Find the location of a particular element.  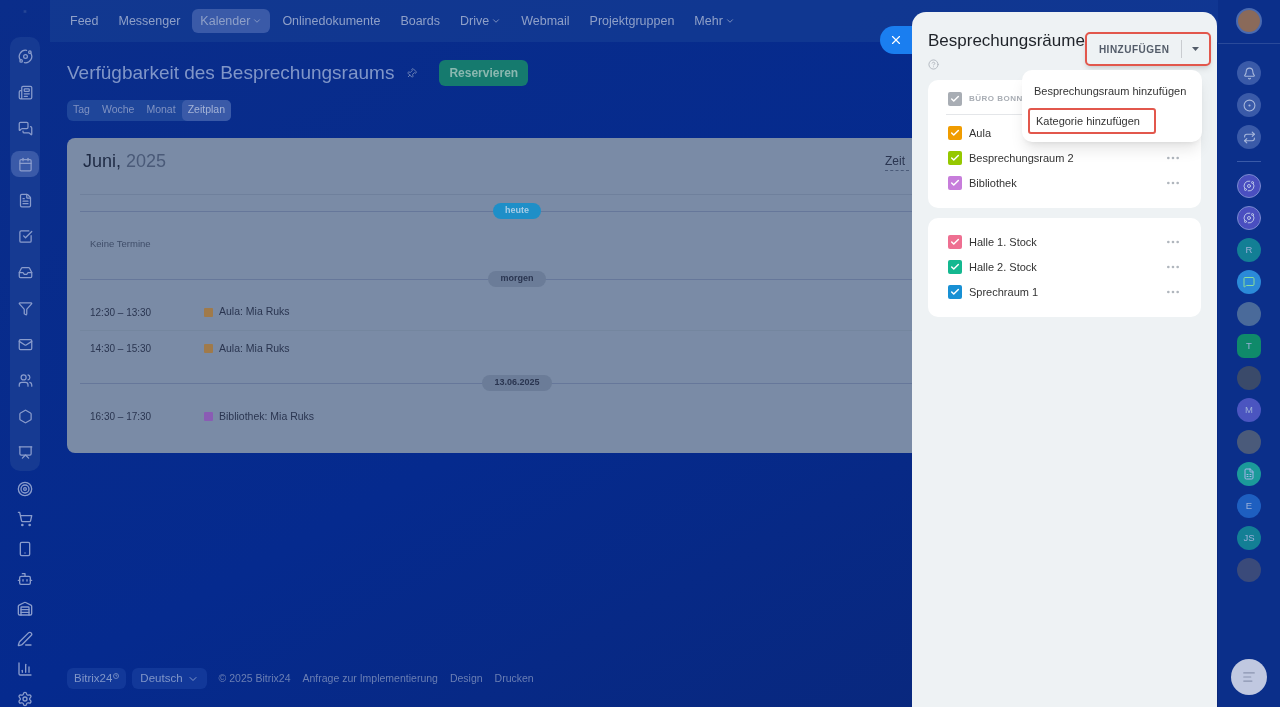

caret-icon is located at coordinates (1196, 49).